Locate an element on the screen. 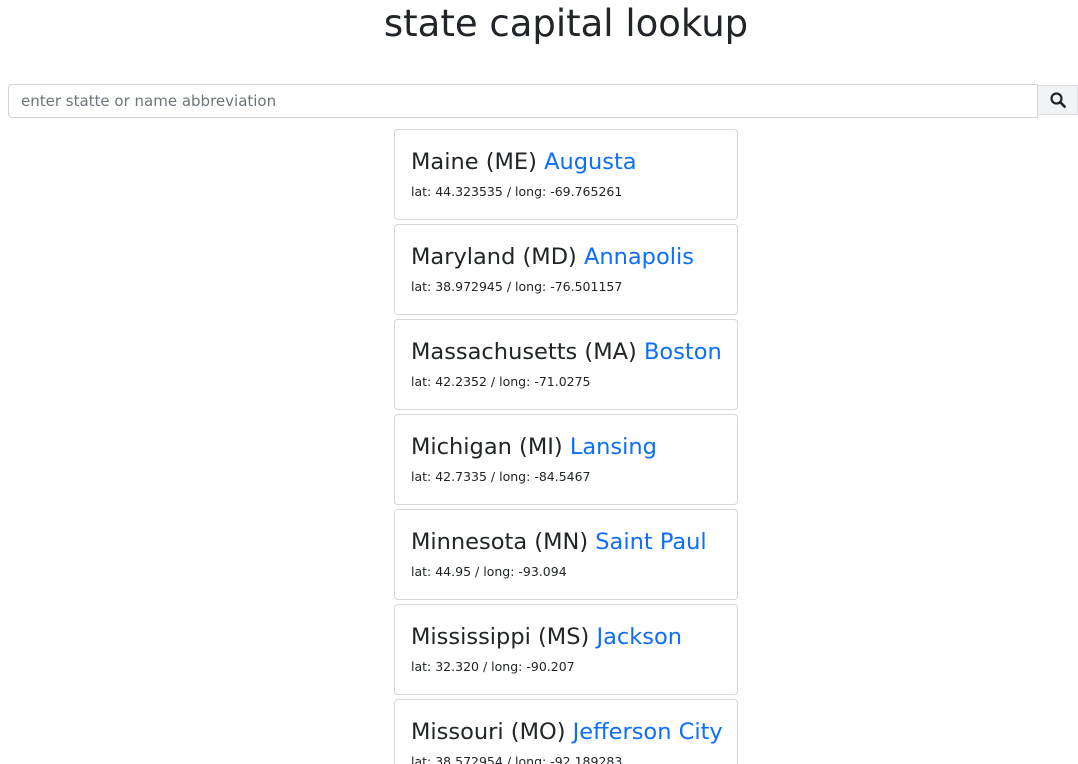  coordinates: lat: 38.972945 / long: -76.501157 is located at coordinates (566, 287).